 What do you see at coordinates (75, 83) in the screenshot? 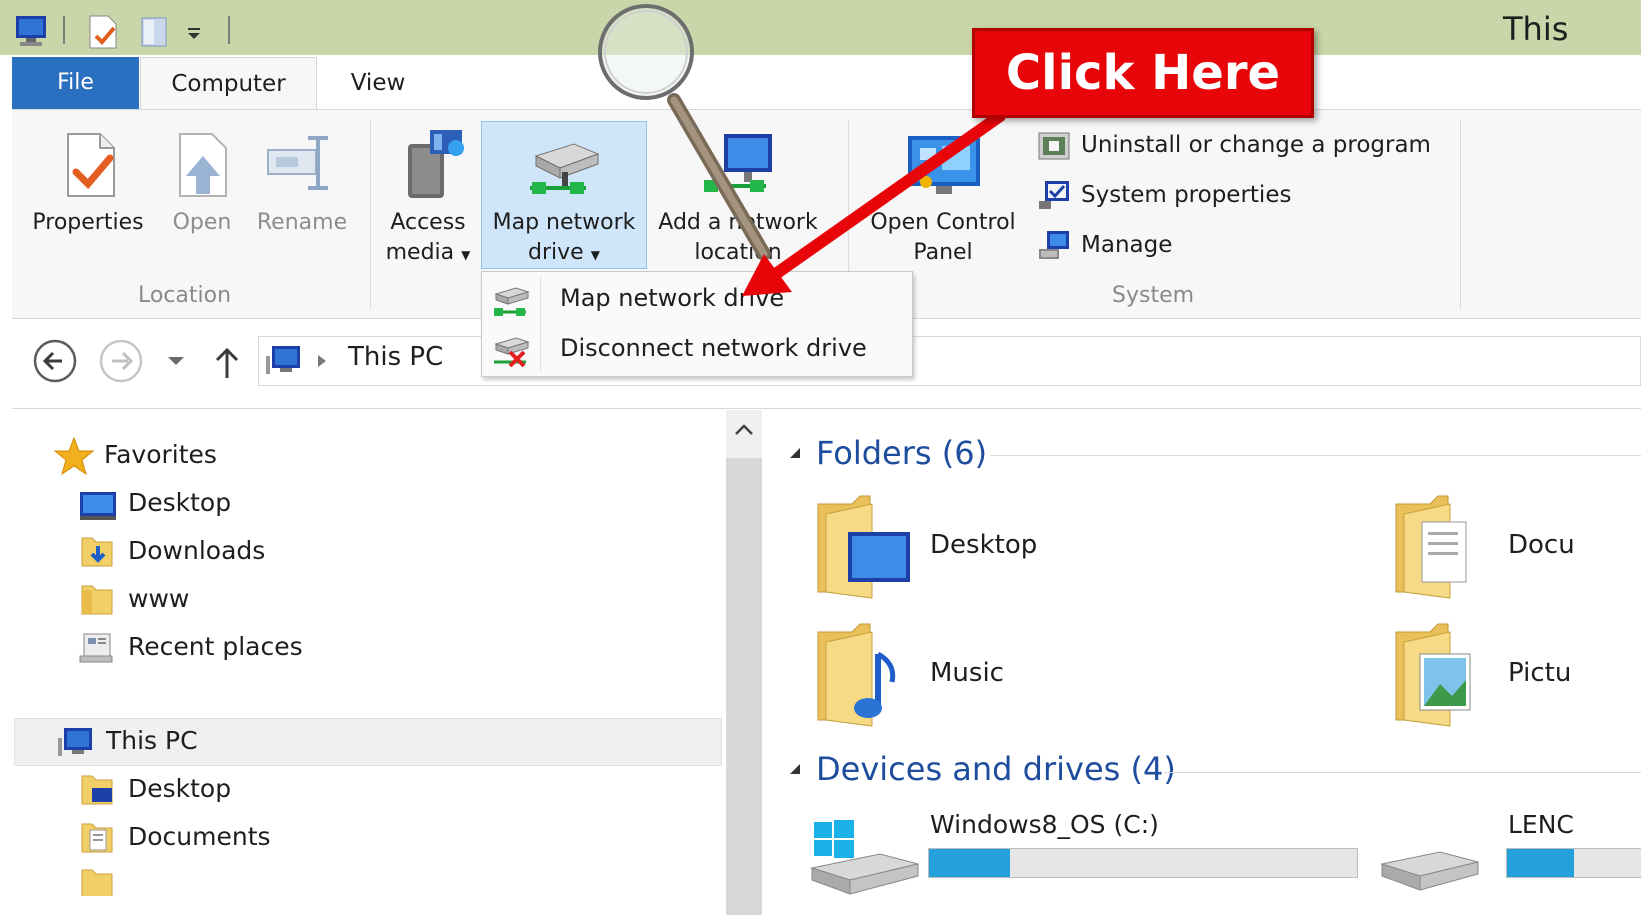
I see `tab-file: File` at bounding box center [75, 83].